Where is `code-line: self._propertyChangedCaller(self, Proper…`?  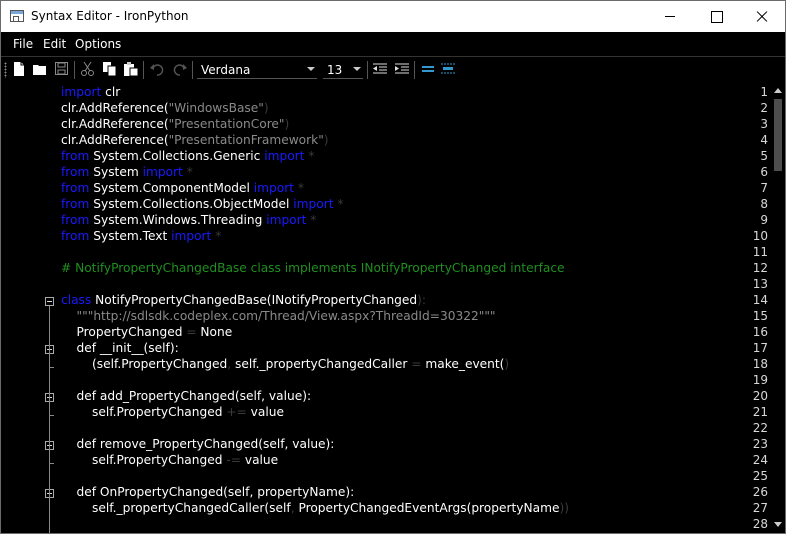 code-line: self._propertyChangedCaller(self, Proper… is located at coordinates (315, 508).